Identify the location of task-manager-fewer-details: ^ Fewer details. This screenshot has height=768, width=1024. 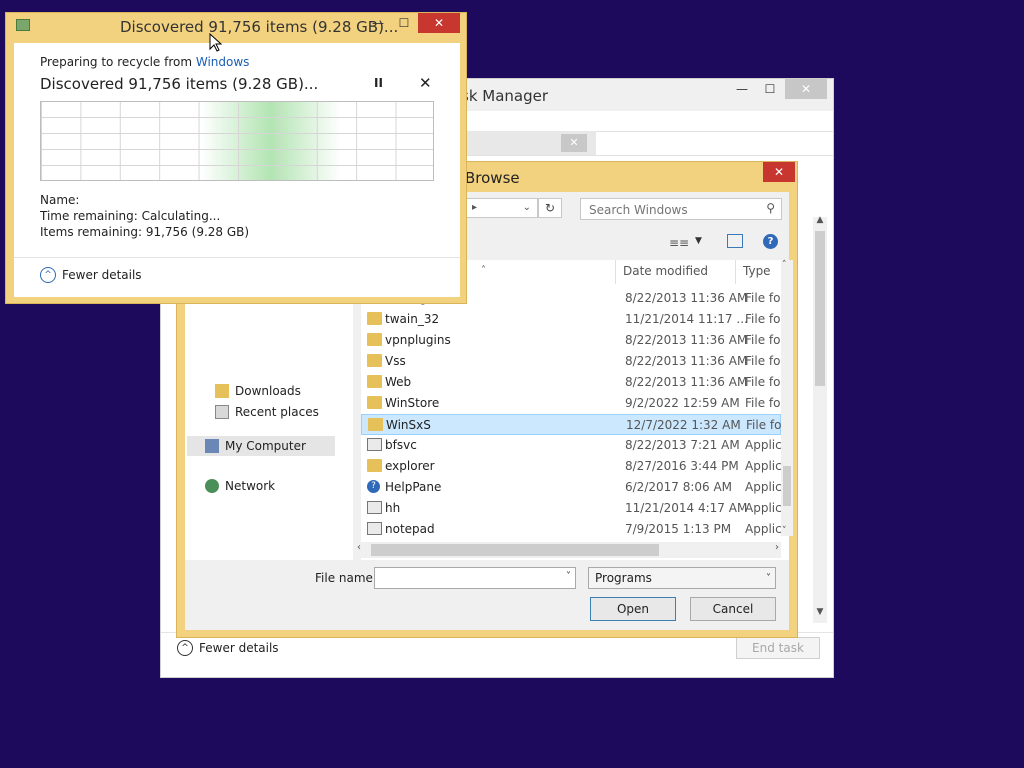
(228, 648).